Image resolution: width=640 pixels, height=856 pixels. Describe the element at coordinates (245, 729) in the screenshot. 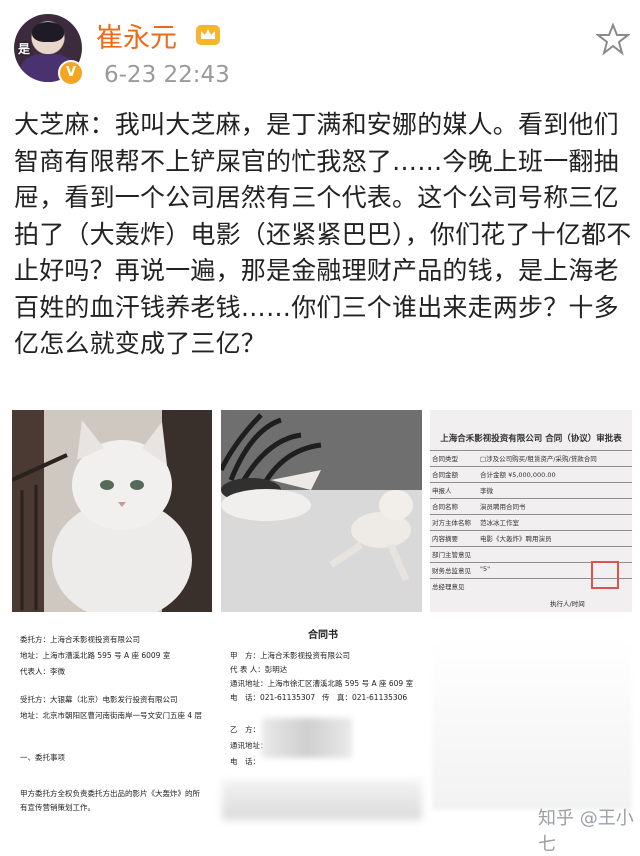

I see `doc-line: 乙 方：` at that location.